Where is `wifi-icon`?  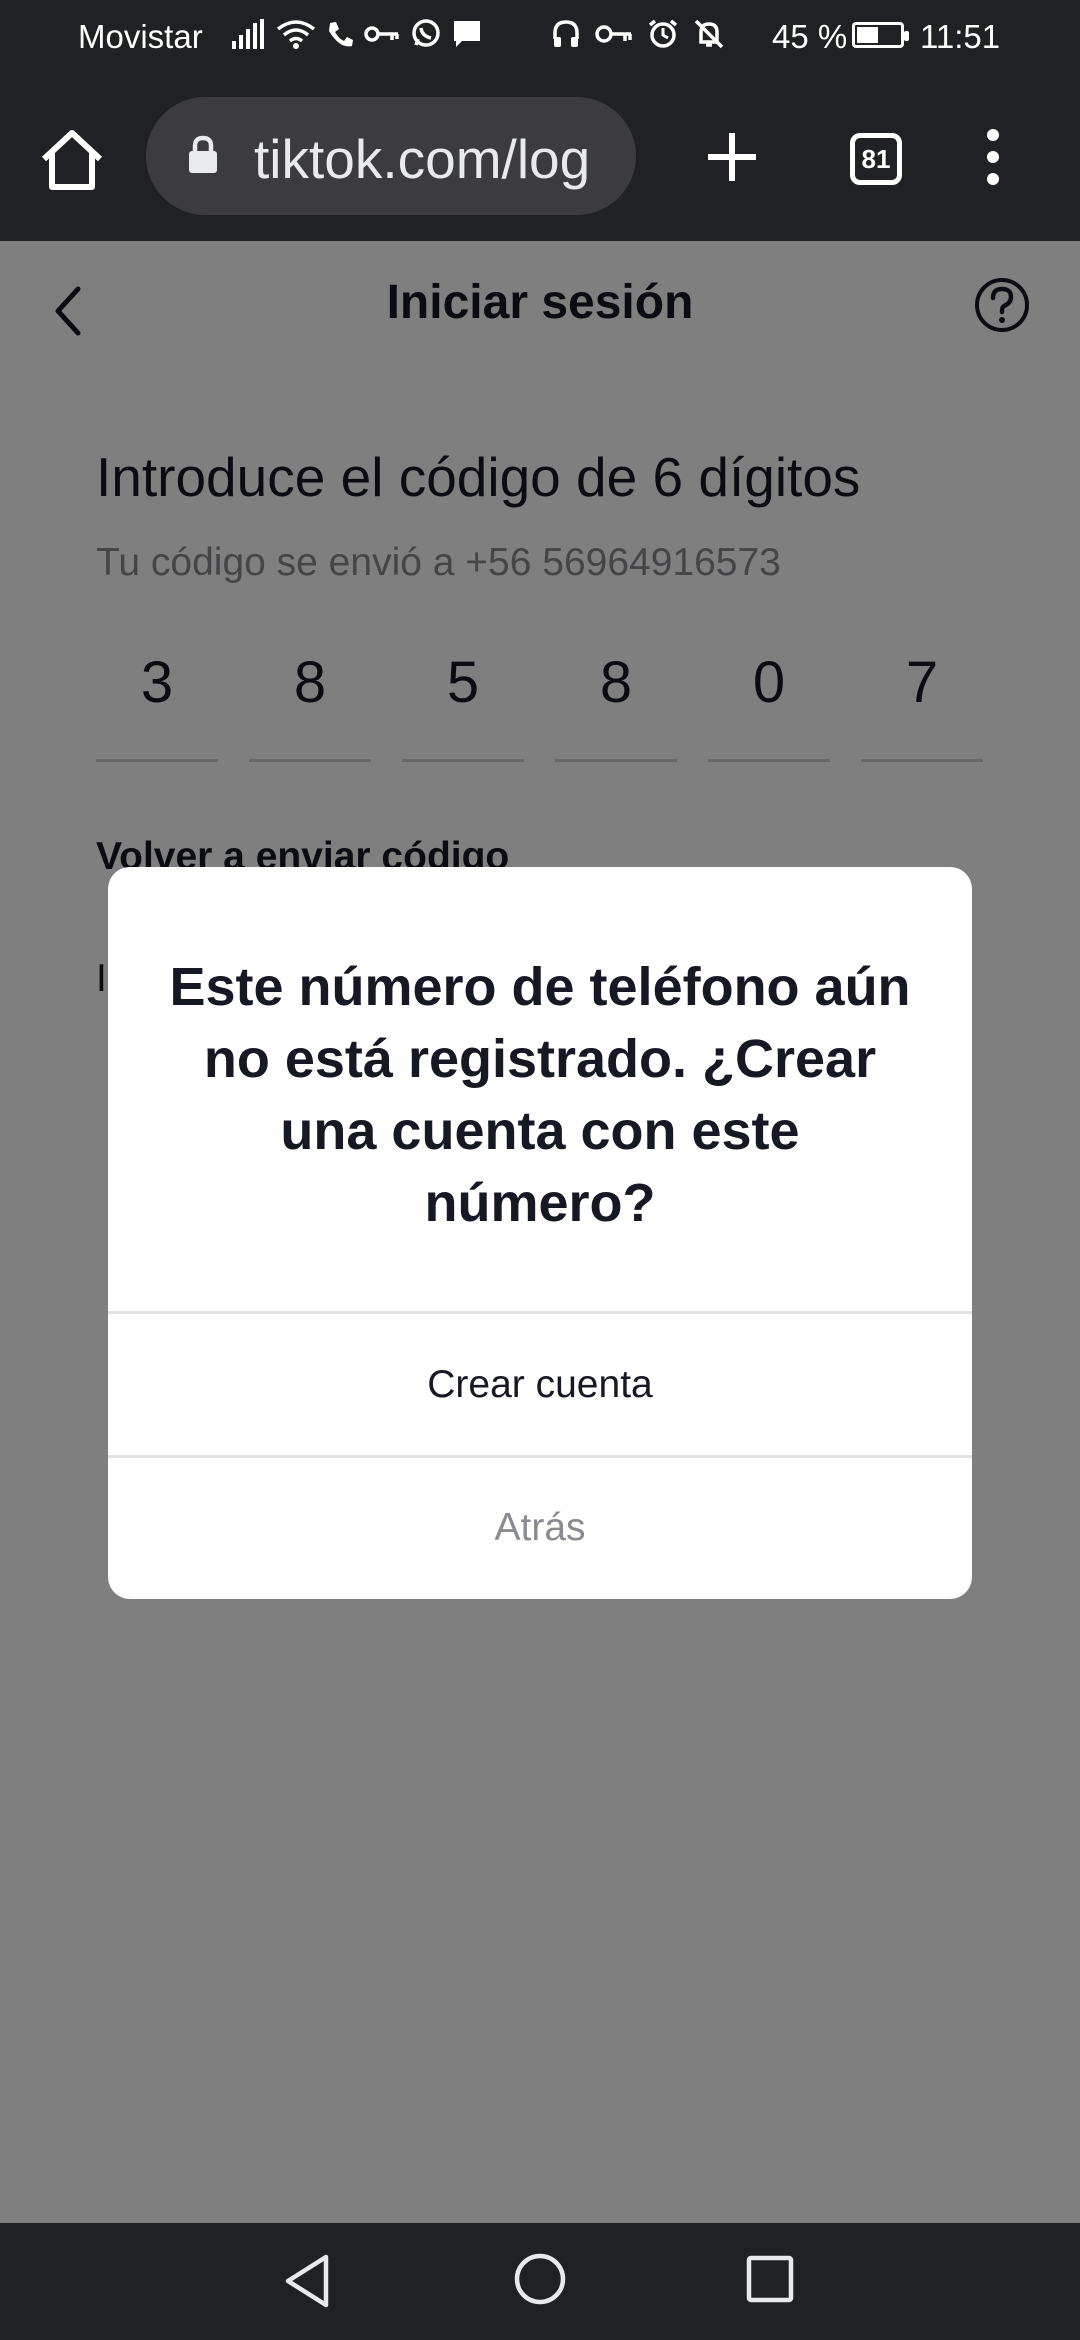 wifi-icon is located at coordinates (296, 34).